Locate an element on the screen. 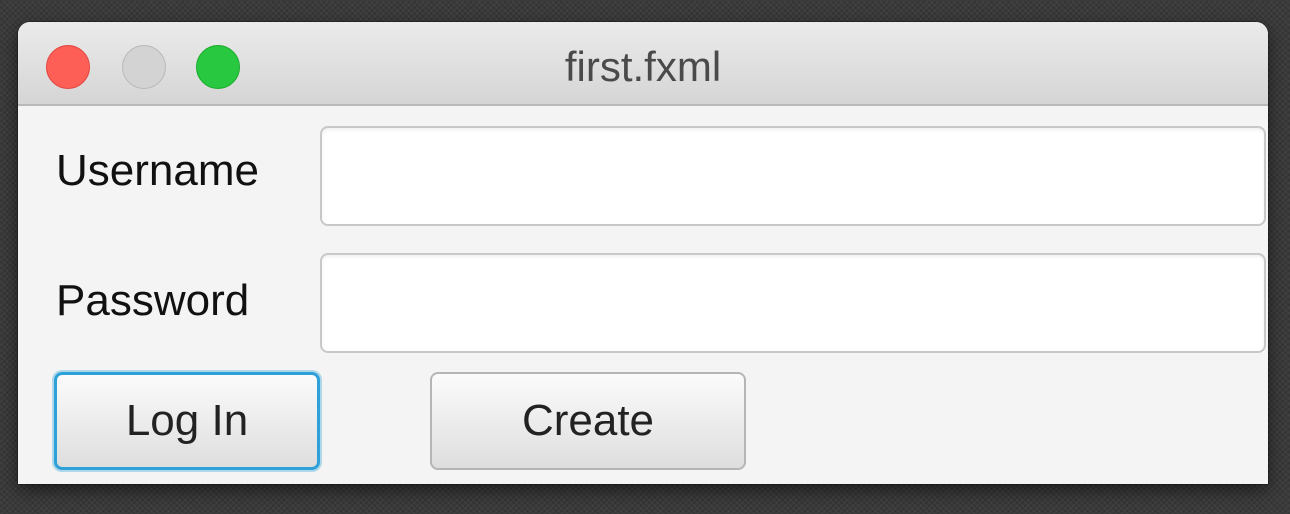 The width and height of the screenshot is (1290, 514). create-button: Create is located at coordinates (588, 421).